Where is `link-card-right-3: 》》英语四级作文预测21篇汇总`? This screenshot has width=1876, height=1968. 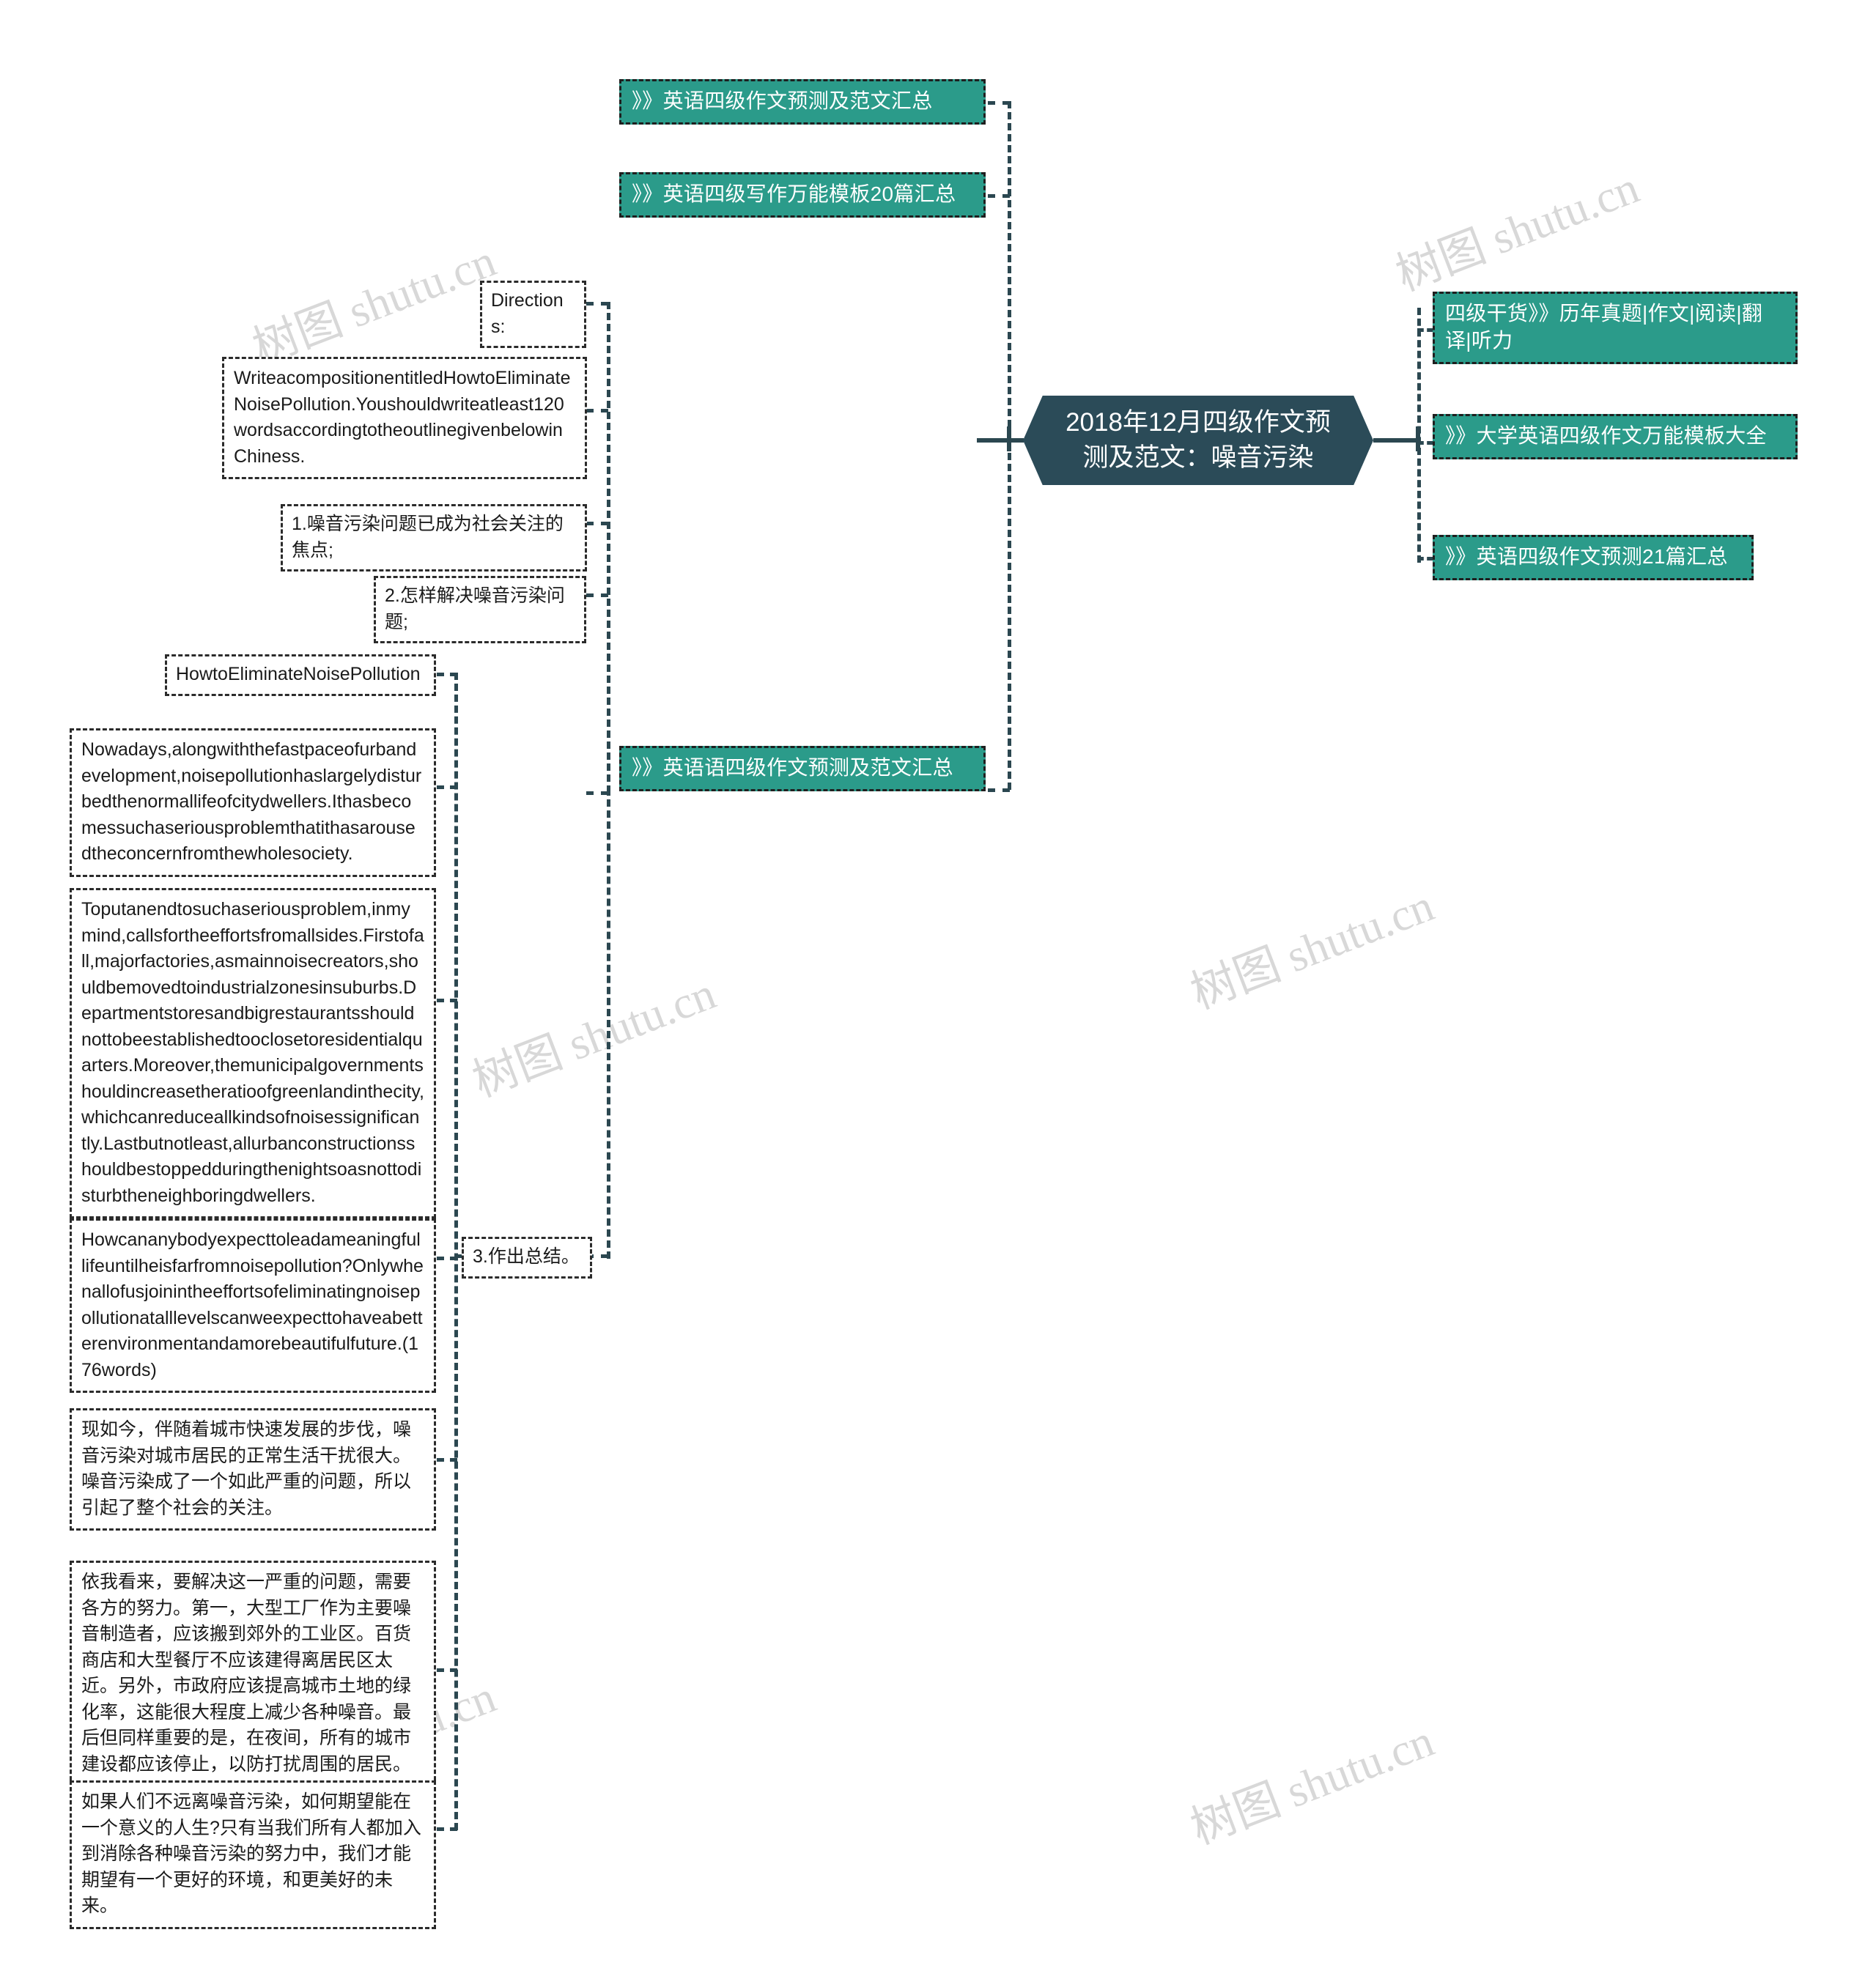 link-card-right-3: 》》英语四级作文预测21篇汇总 is located at coordinates (1593, 557).